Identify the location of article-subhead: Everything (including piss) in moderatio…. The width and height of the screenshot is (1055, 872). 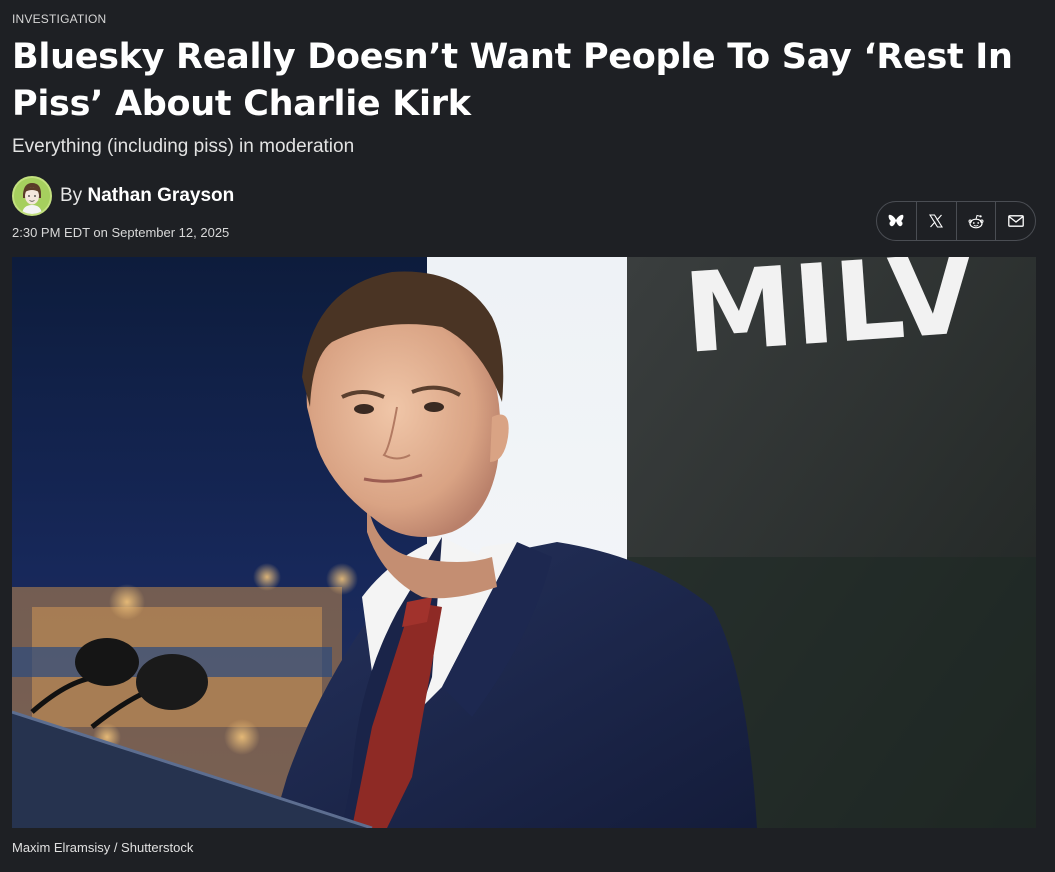
(183, 146).